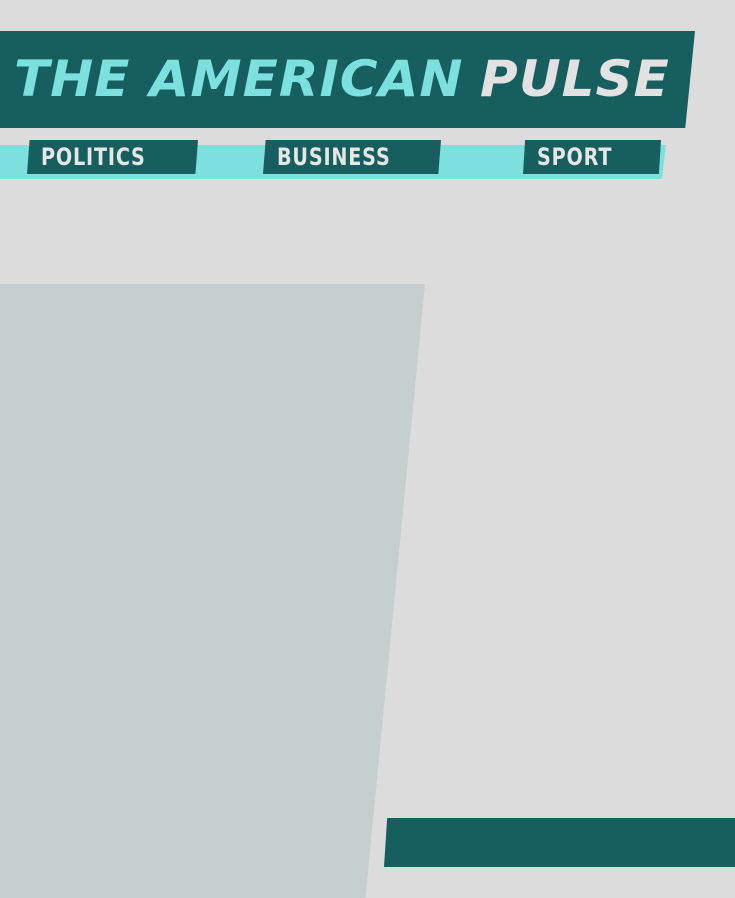  I want to click on nav-tab-business: BUSINESS, so click(352, 157).